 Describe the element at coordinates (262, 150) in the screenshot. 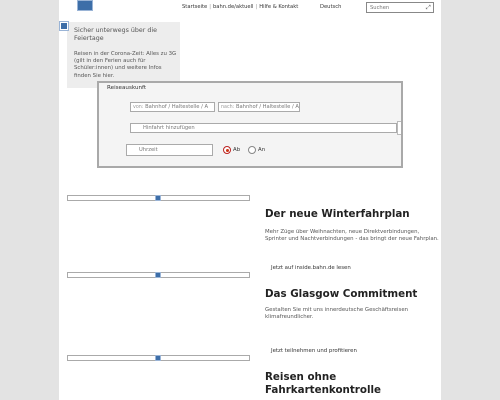

I see `radio-an-label: An` at that location.